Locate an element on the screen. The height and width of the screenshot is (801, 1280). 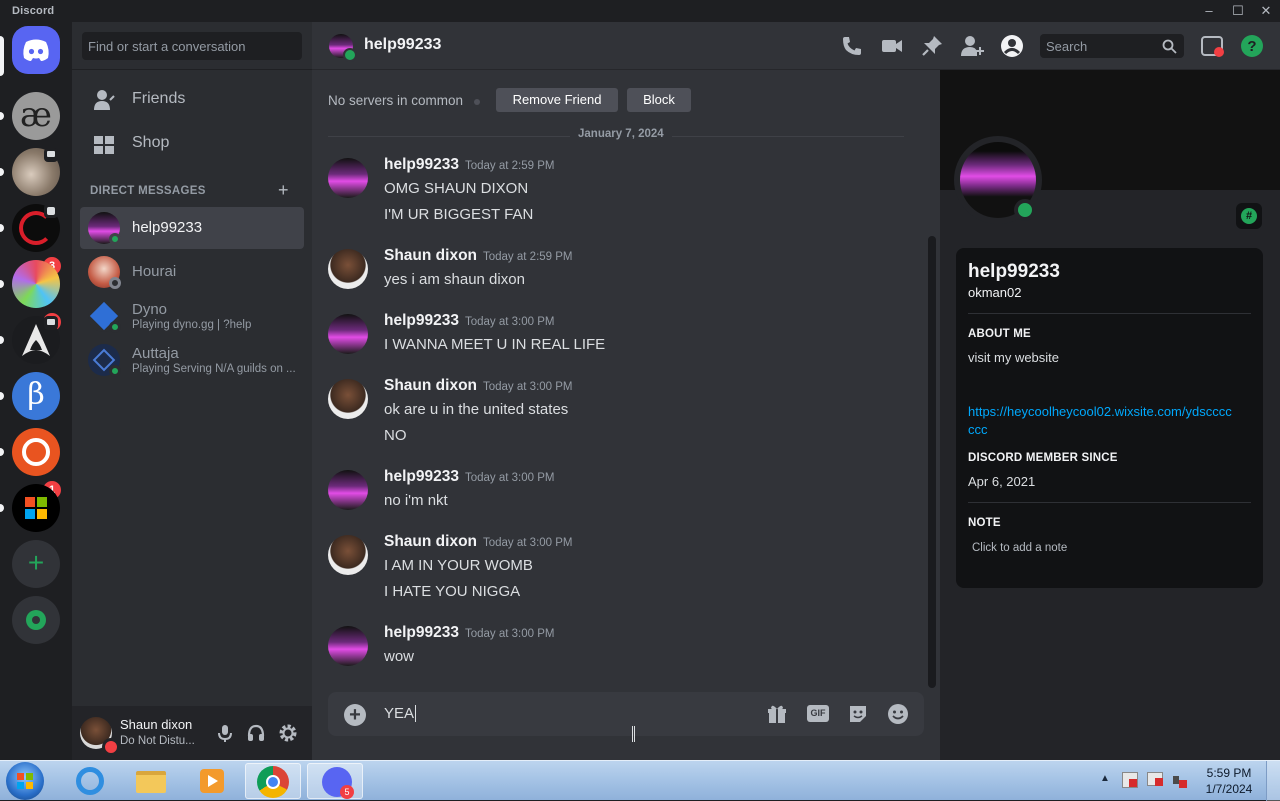
voice-status-icon is located at coordinates (51, 323).